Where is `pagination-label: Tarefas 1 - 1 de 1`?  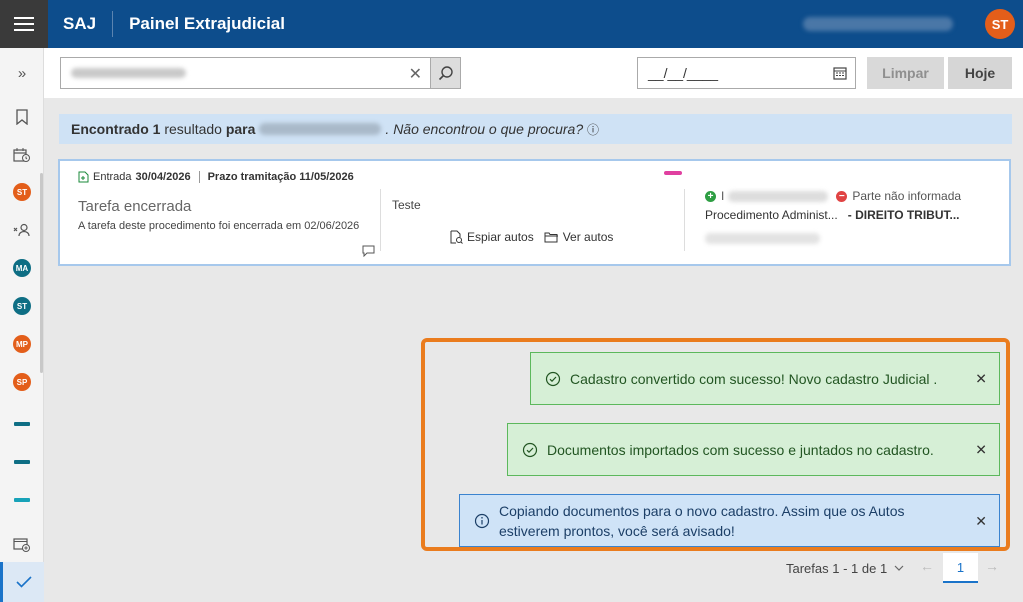 pagination-label: Tarefas 1 - 1 de 1 is located at coordinates (837, 568).